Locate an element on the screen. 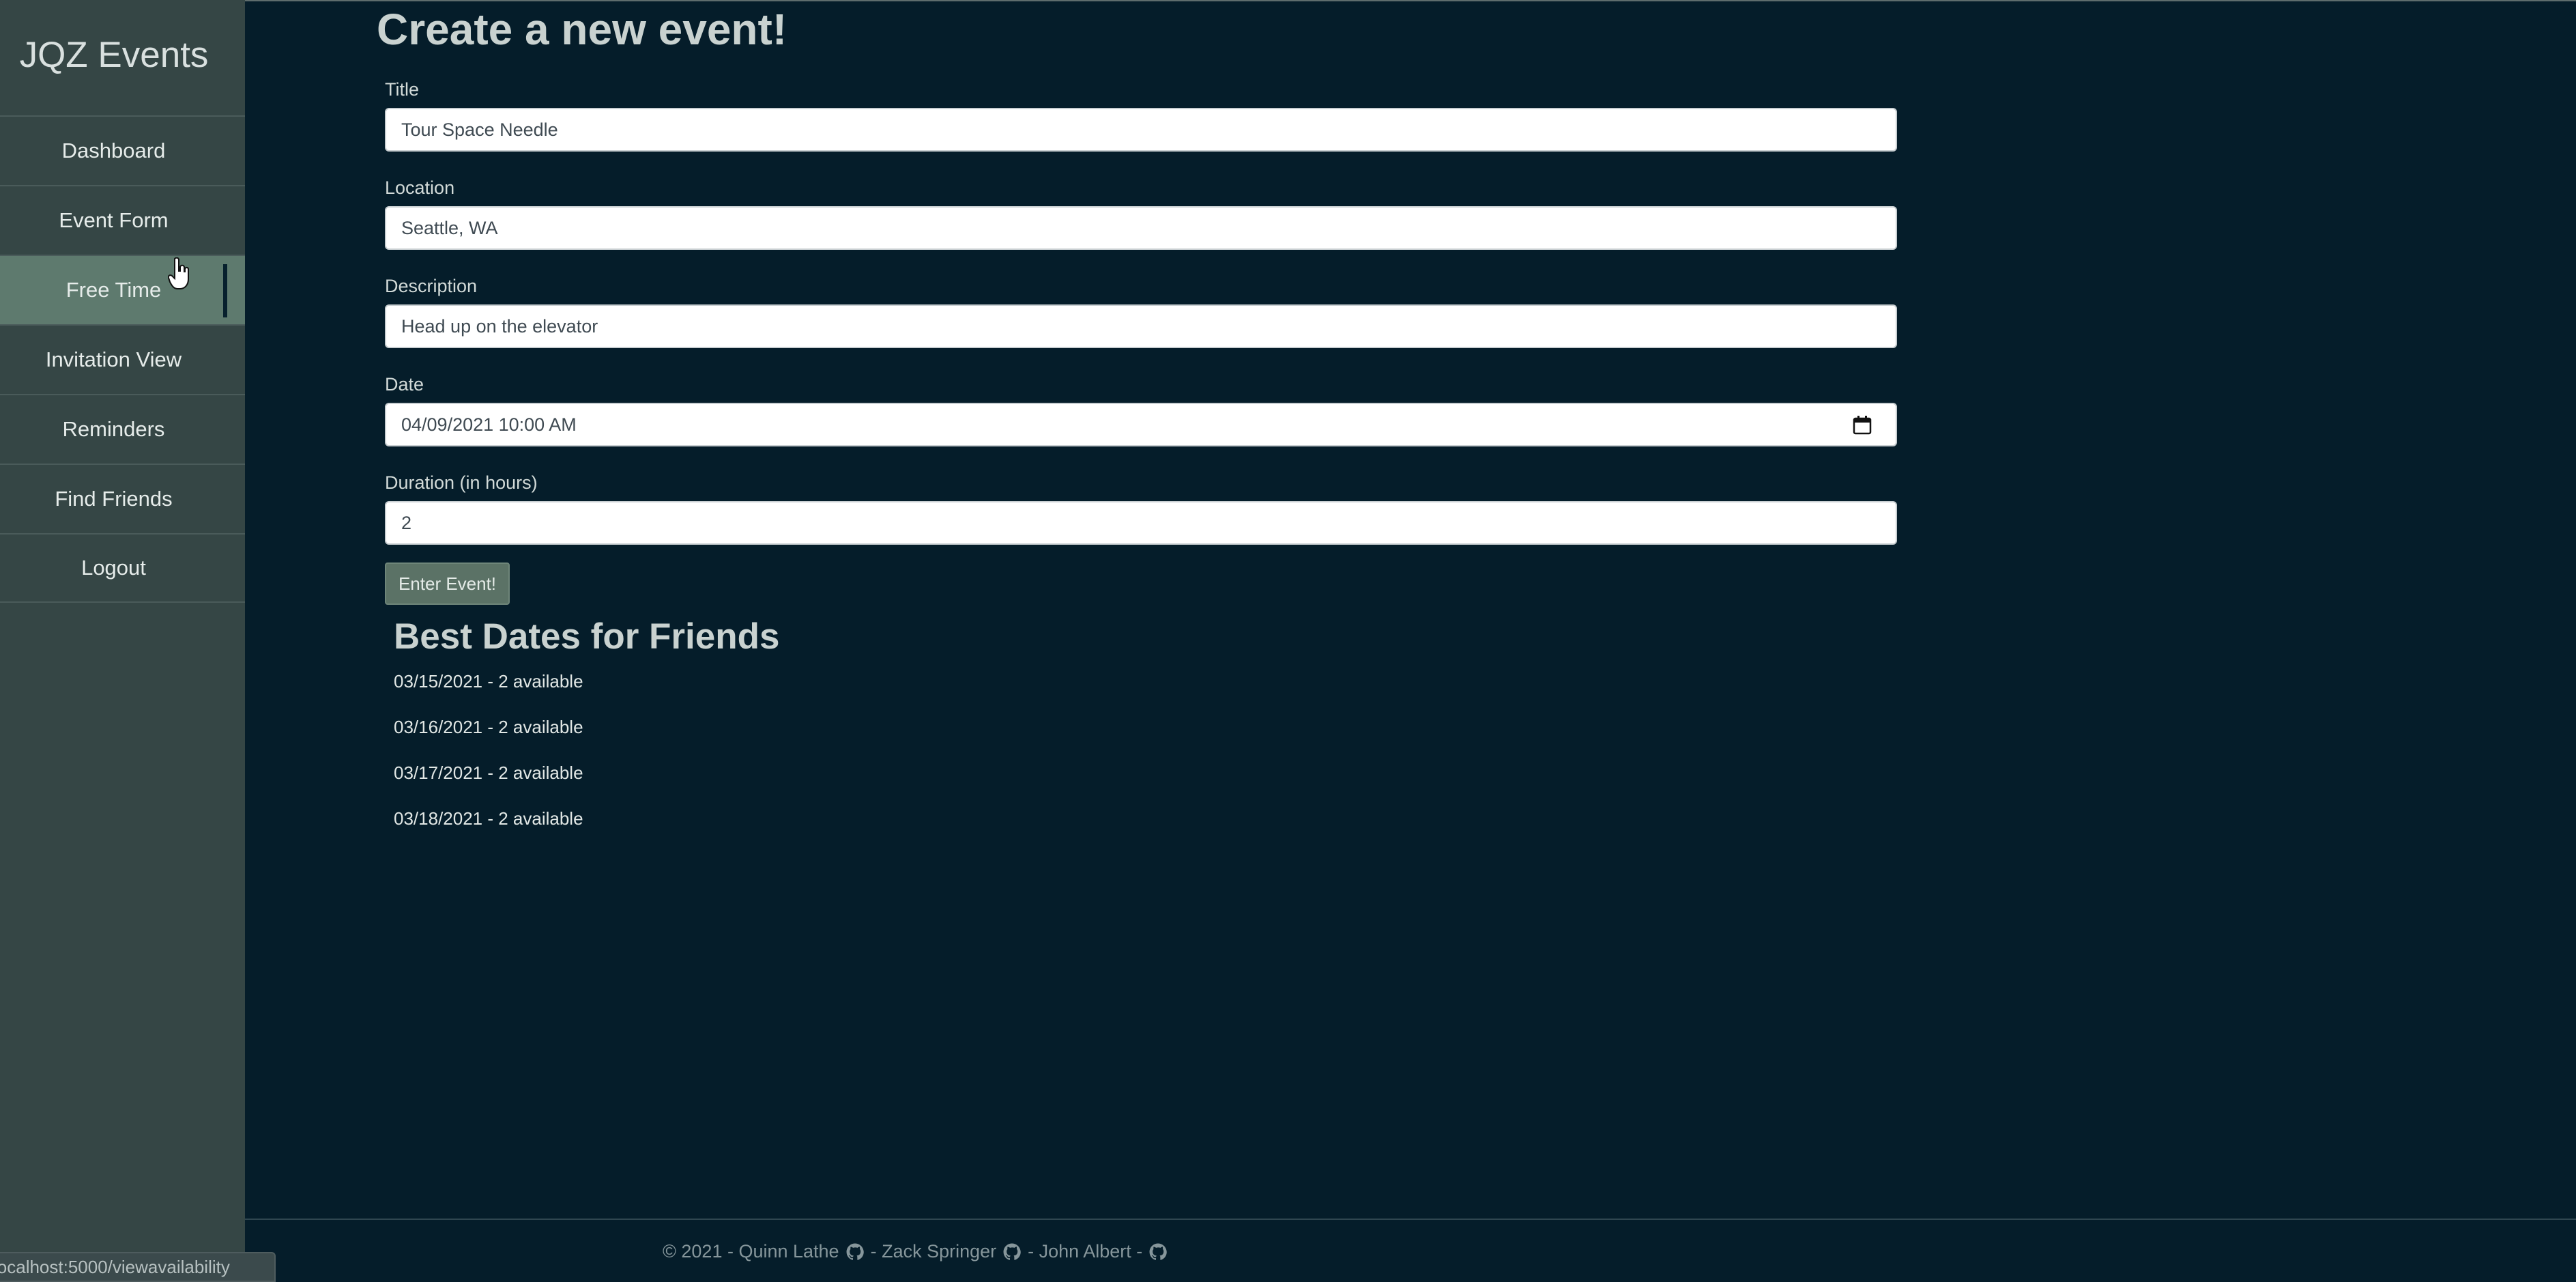 The image size is (2576, 1282). date-label: Date is located at coordinates (404, 384).